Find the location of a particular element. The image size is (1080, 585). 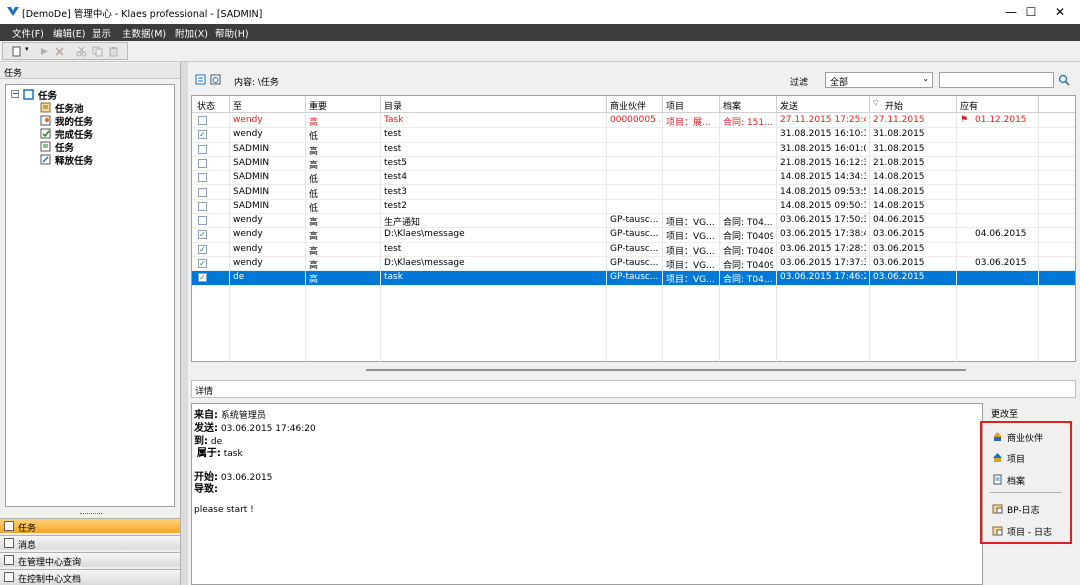

tree-collapse-icon: − is located at coordinates (15, 94).